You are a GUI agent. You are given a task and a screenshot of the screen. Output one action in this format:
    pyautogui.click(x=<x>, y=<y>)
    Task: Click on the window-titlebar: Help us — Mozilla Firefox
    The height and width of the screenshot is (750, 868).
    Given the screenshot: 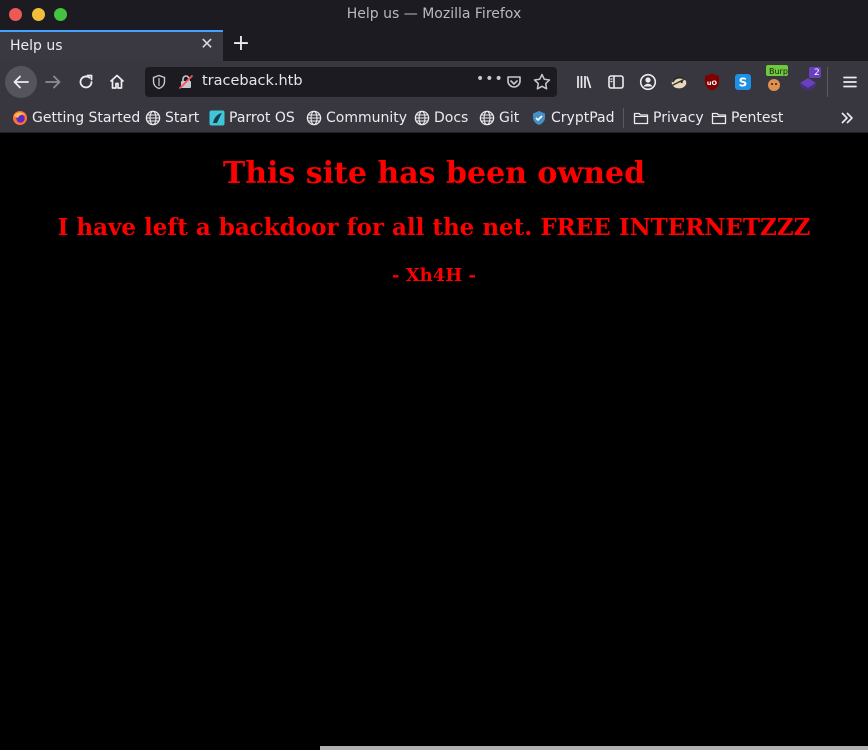 What is the action you would take?
    pyautogui.click(x=434, y=15)
    